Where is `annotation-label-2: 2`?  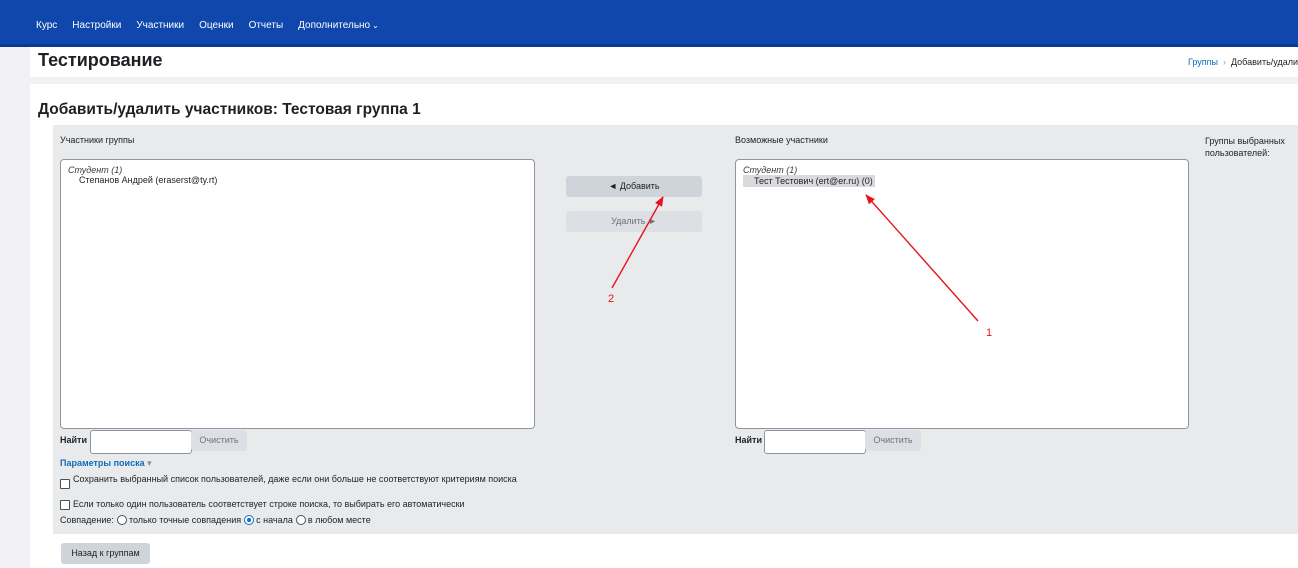
annotation-label-2: 2 is located at coordinates (611, 299).